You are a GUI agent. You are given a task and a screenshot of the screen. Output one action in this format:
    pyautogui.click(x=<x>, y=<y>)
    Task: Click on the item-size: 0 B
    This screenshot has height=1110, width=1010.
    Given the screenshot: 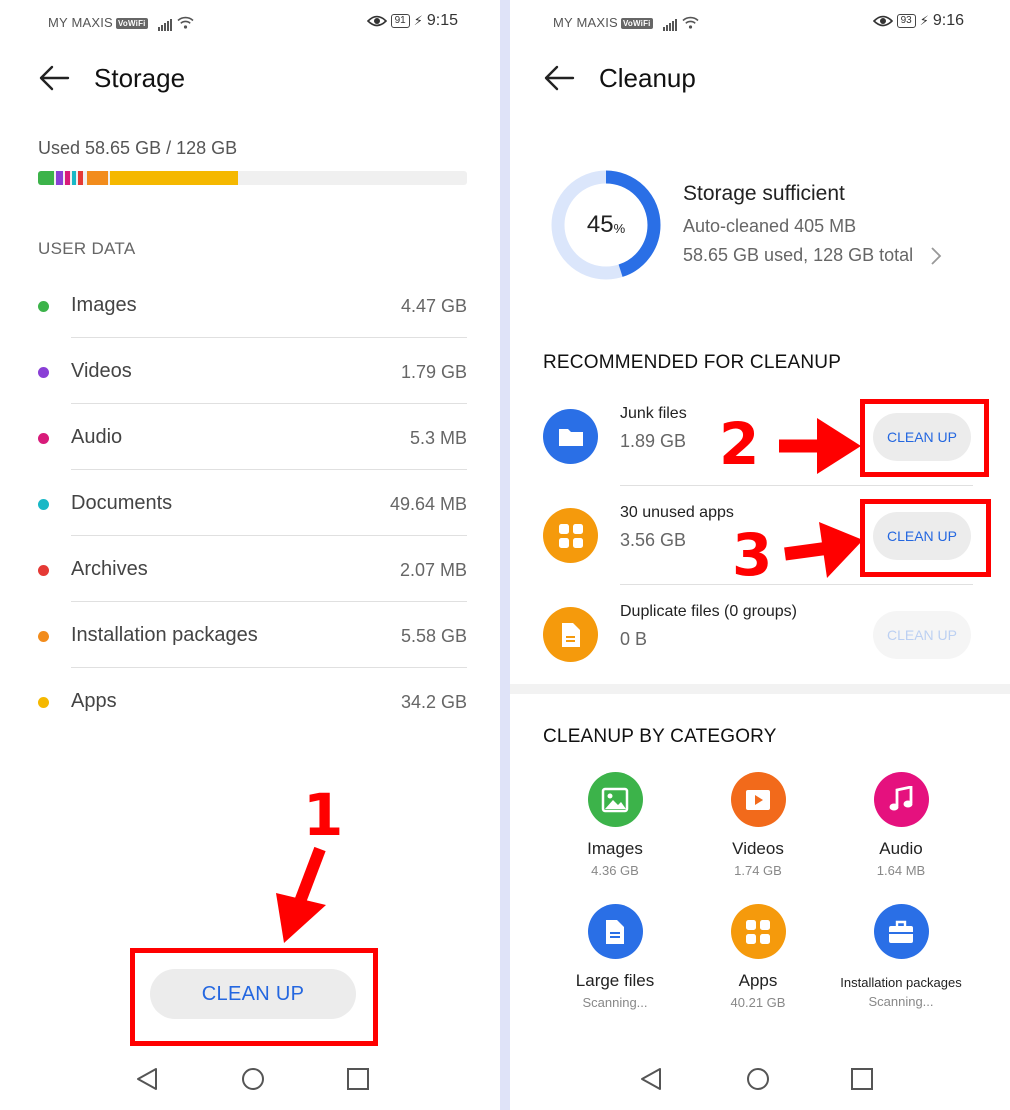 What is the action you would take?
    pyautogui.click(x=634, y=639)
    